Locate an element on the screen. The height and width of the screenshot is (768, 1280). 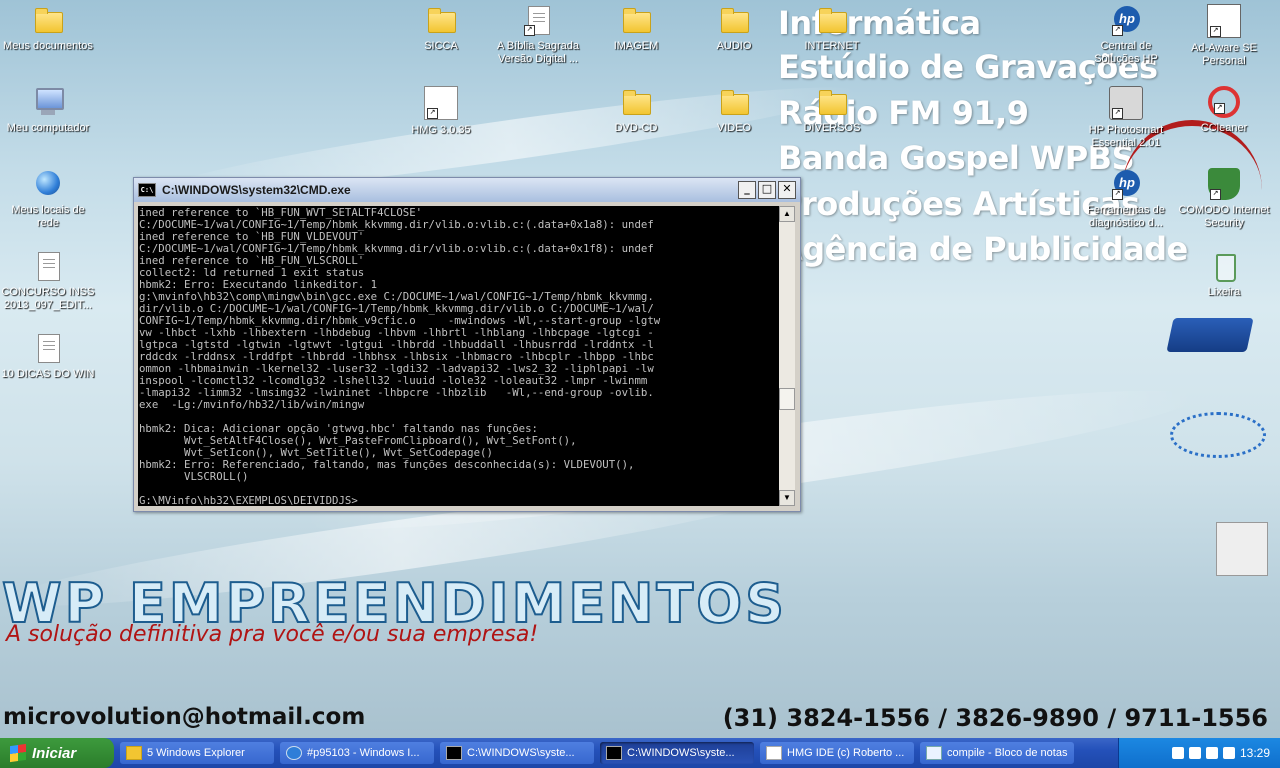
icon-label: HMG 3.0.35 is located at coordinates (441, 130).